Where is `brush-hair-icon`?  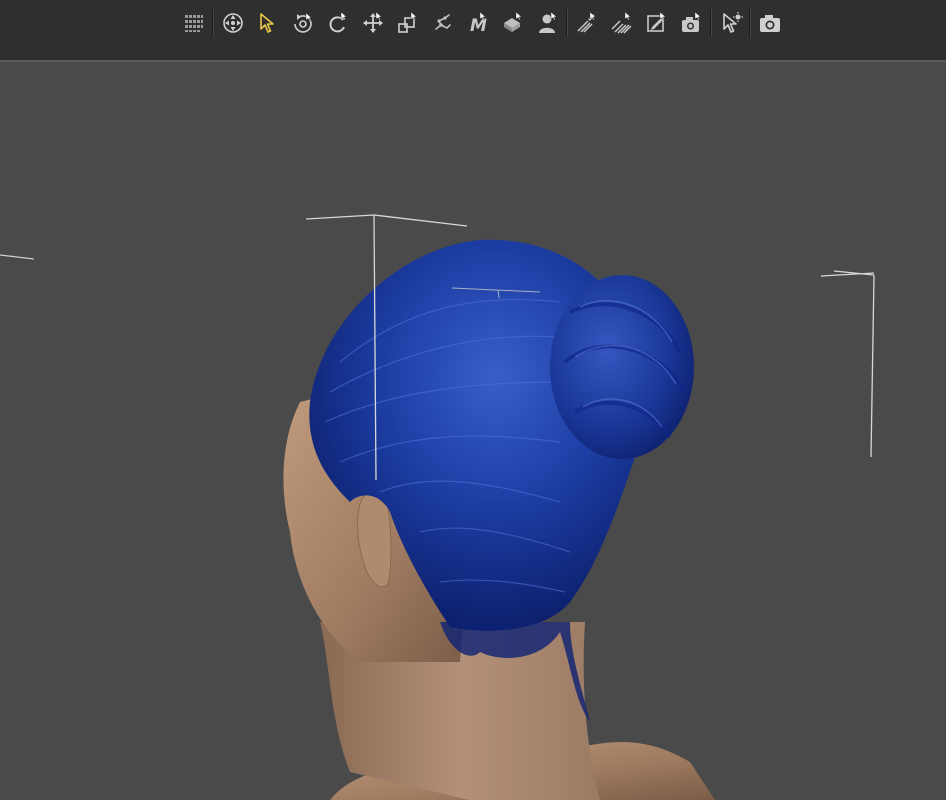
brush-hair-icon is located at coordinates (621, 23).